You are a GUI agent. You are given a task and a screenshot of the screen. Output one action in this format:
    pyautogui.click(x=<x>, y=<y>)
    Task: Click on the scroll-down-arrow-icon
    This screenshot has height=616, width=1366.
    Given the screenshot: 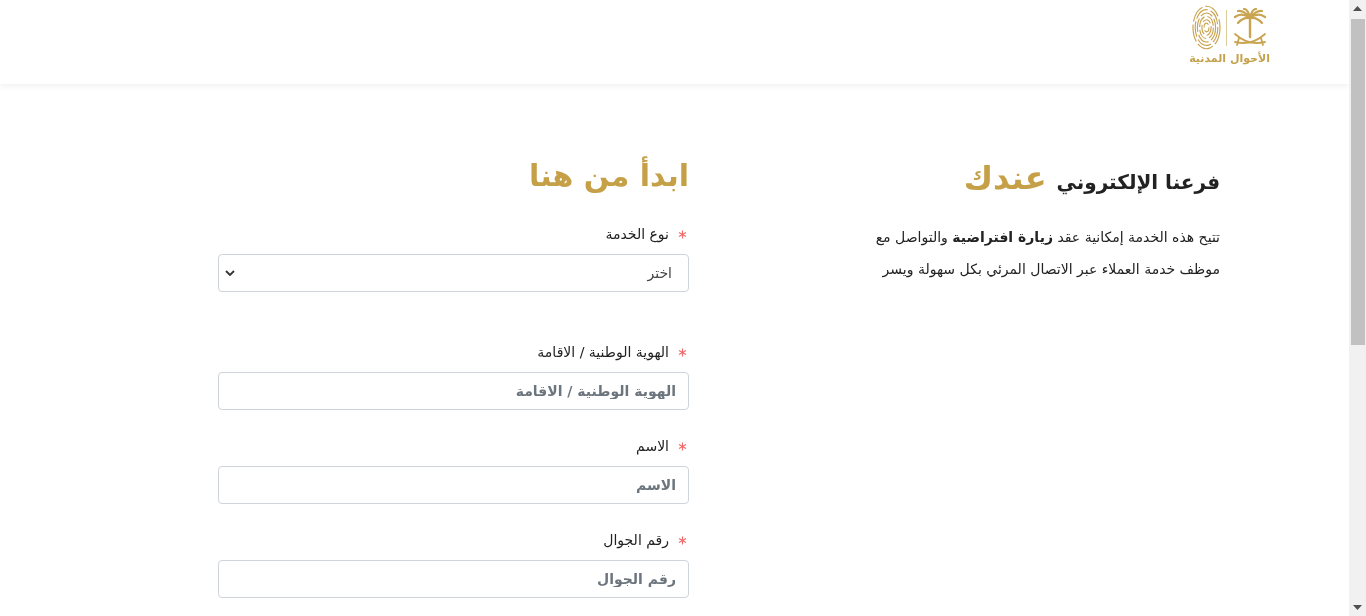 What is the action you would take?
    pyautogui.click(x=1357, y=607)
    